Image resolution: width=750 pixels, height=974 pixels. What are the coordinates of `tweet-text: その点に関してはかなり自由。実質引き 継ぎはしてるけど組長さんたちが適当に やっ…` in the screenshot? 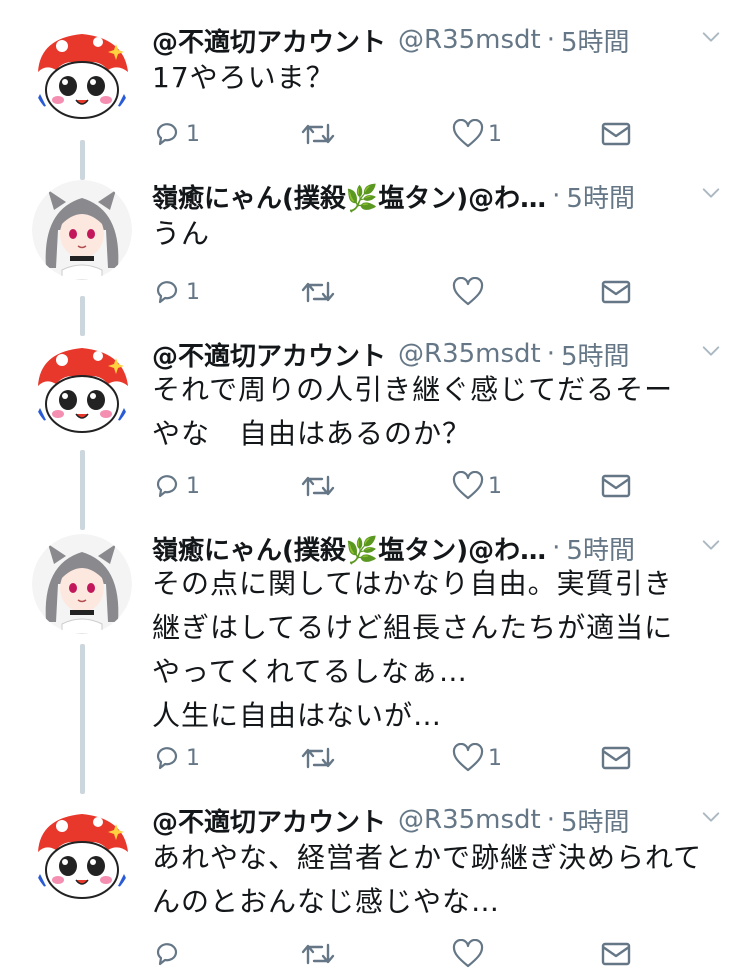 It's located at (413, 649).